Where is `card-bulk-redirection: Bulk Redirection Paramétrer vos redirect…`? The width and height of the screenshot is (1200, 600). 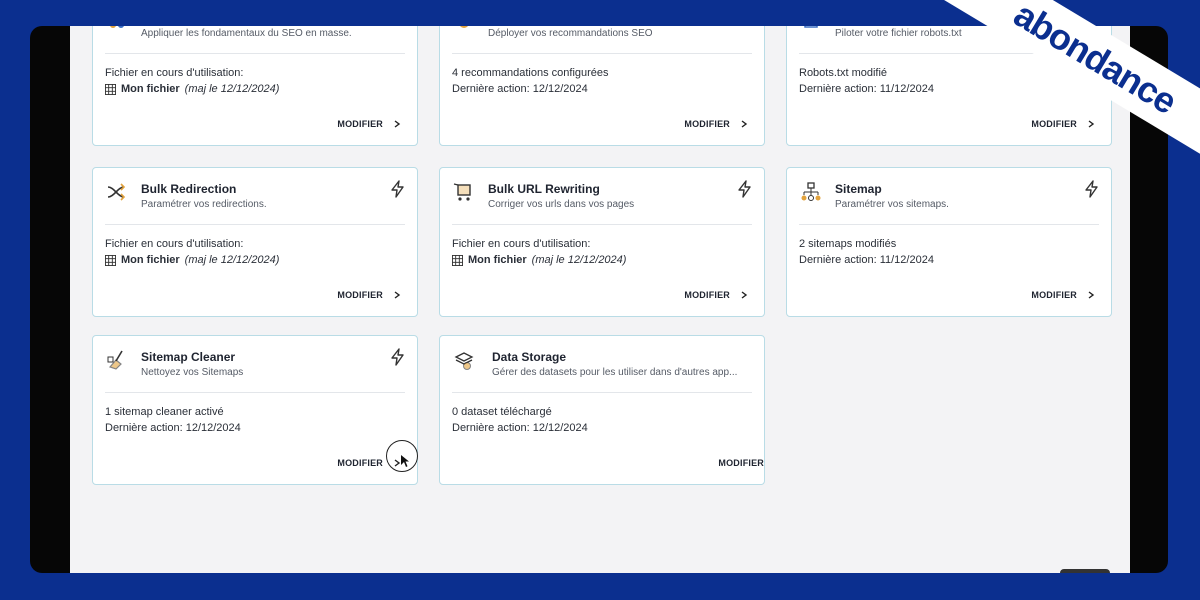 card-bulk-redirection: Bulk Redirection Paramétrer vos redirect… is located at coordinates (255, 242).